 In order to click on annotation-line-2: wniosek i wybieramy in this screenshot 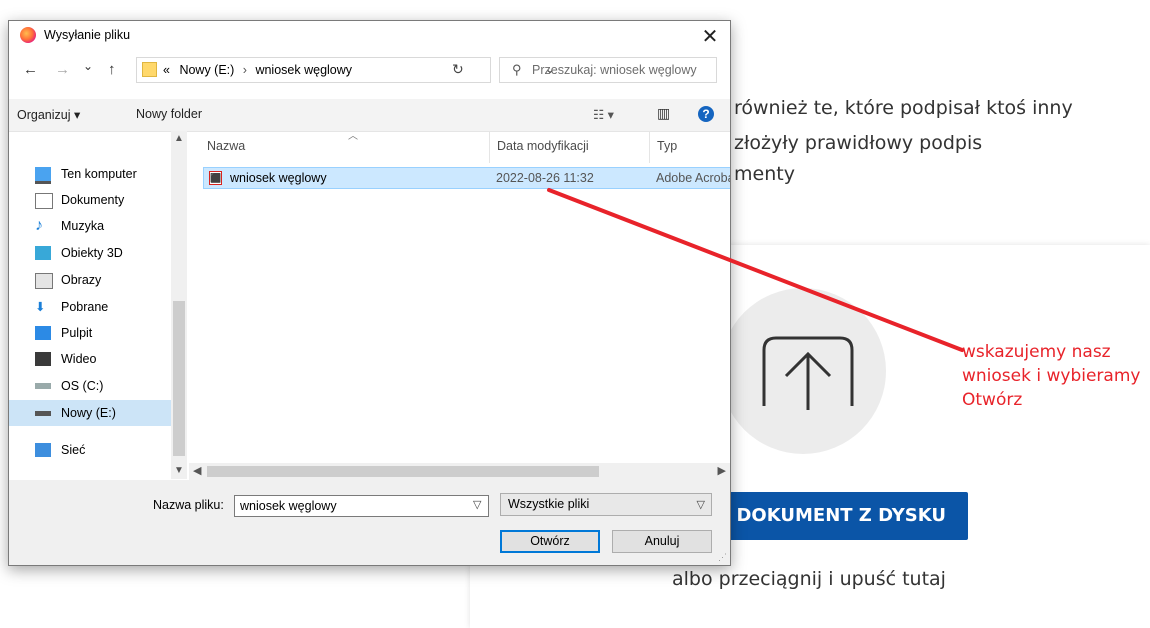, I will do `click(1051, 376)`.